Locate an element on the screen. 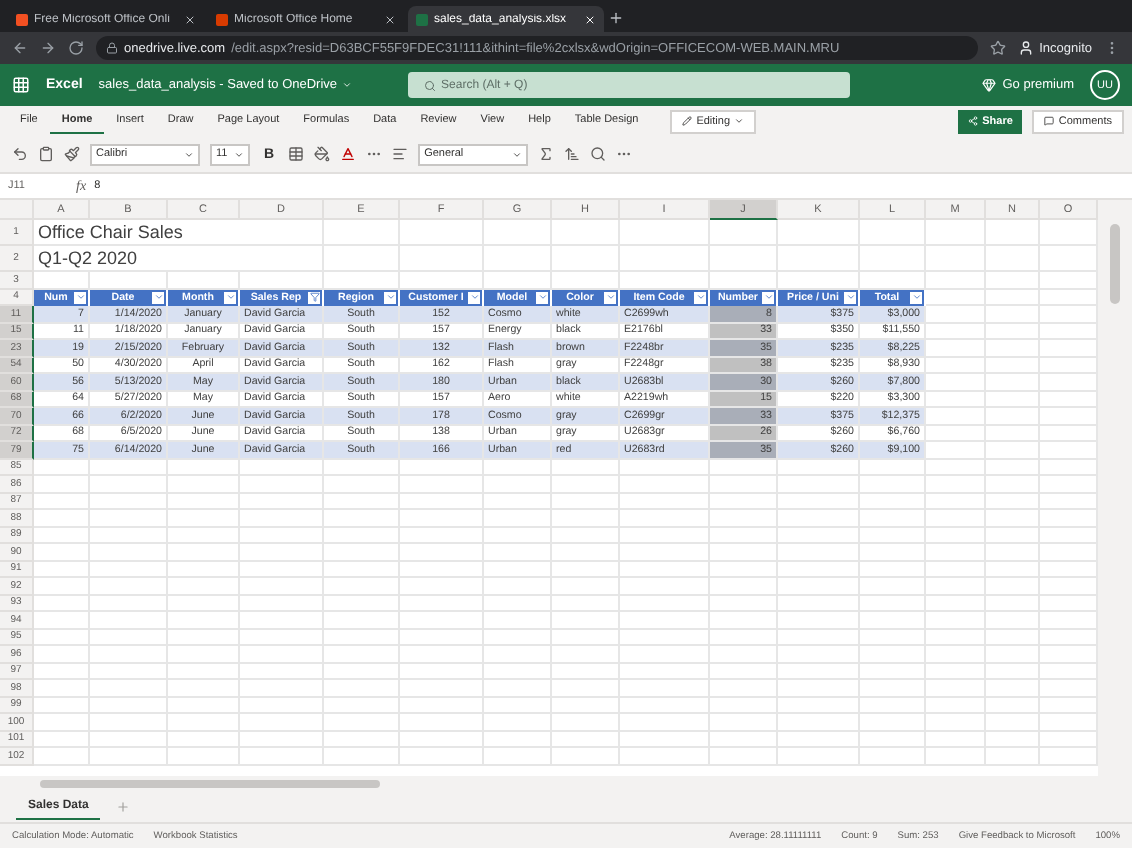 This screenshot has height=848, width=1132. star-icon is located at coordinates (997, 48).